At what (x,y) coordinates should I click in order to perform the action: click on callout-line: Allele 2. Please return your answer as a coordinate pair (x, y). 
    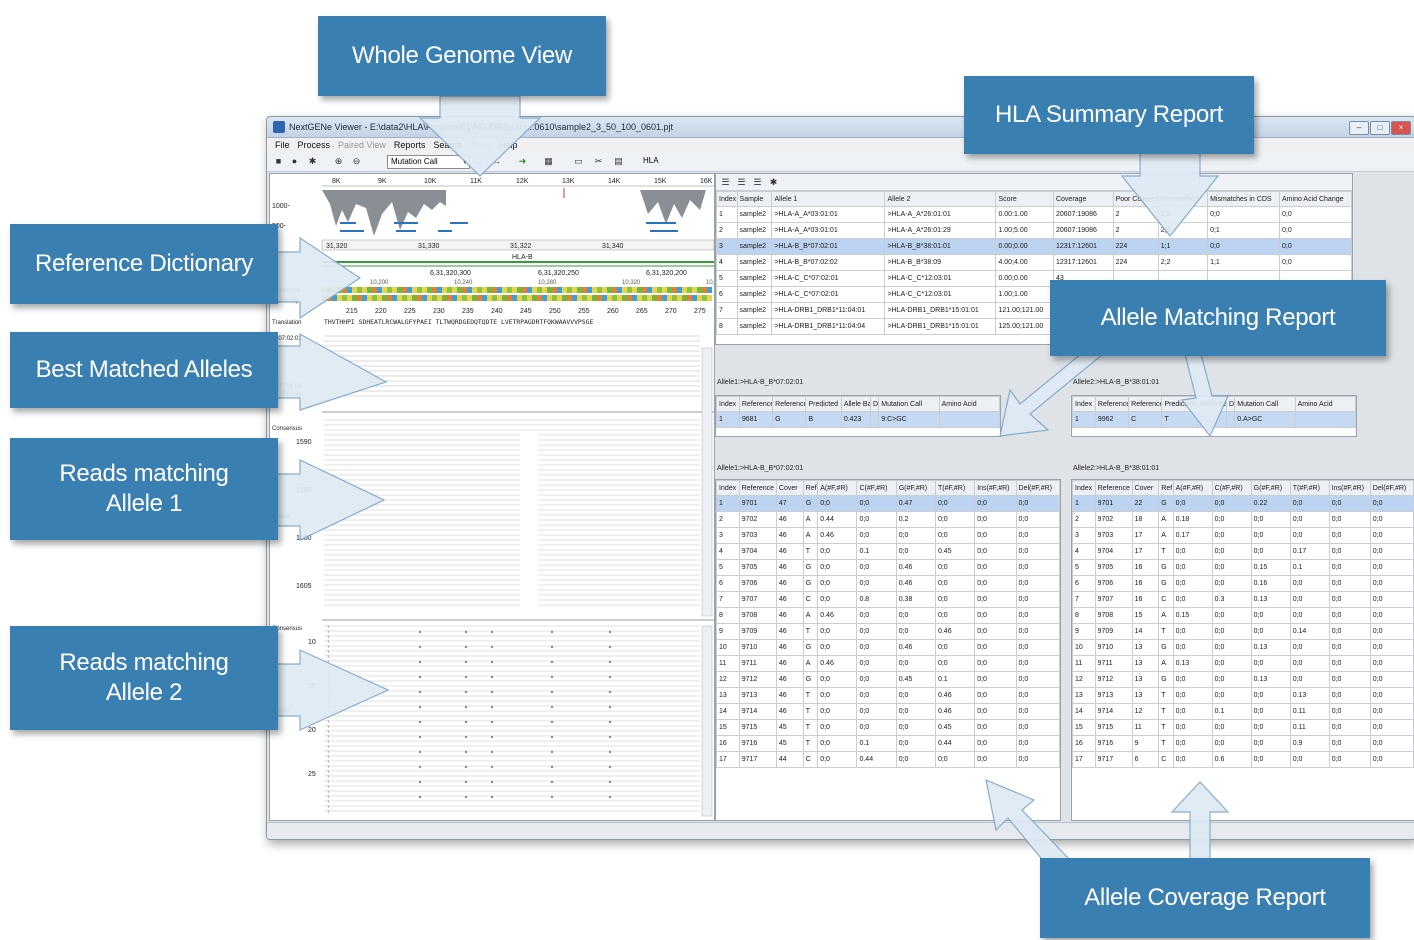
    Looking at the image, I should click on (144, 692).